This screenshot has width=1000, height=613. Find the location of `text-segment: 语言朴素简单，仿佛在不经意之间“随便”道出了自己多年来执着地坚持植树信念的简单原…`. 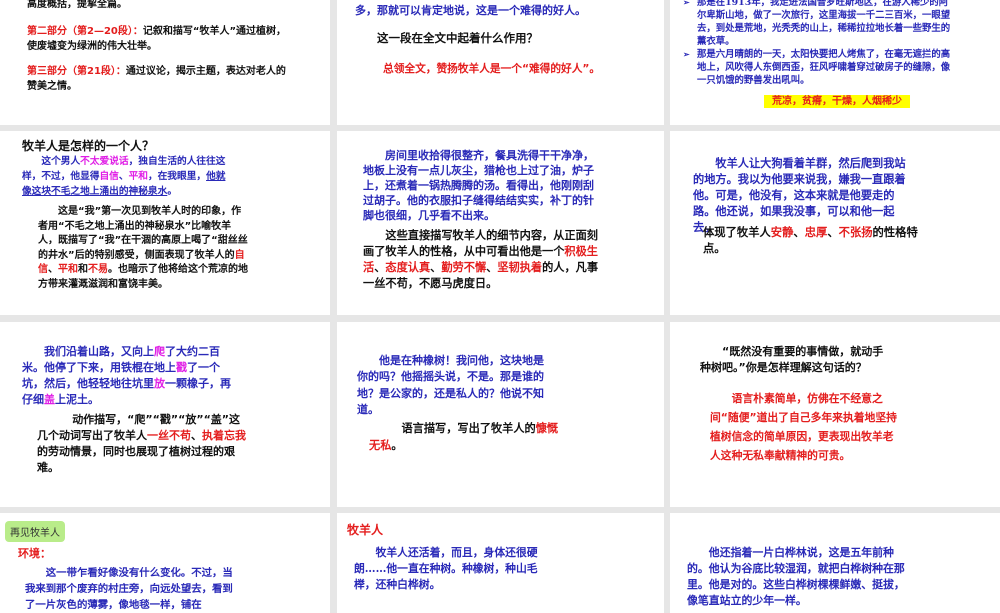

text-segment: 语言朴素简单，仿佛在不经意之间“随便”道出了自己多年来执着地坚持植树信念的简单原… is located at coordinates (803, 427).